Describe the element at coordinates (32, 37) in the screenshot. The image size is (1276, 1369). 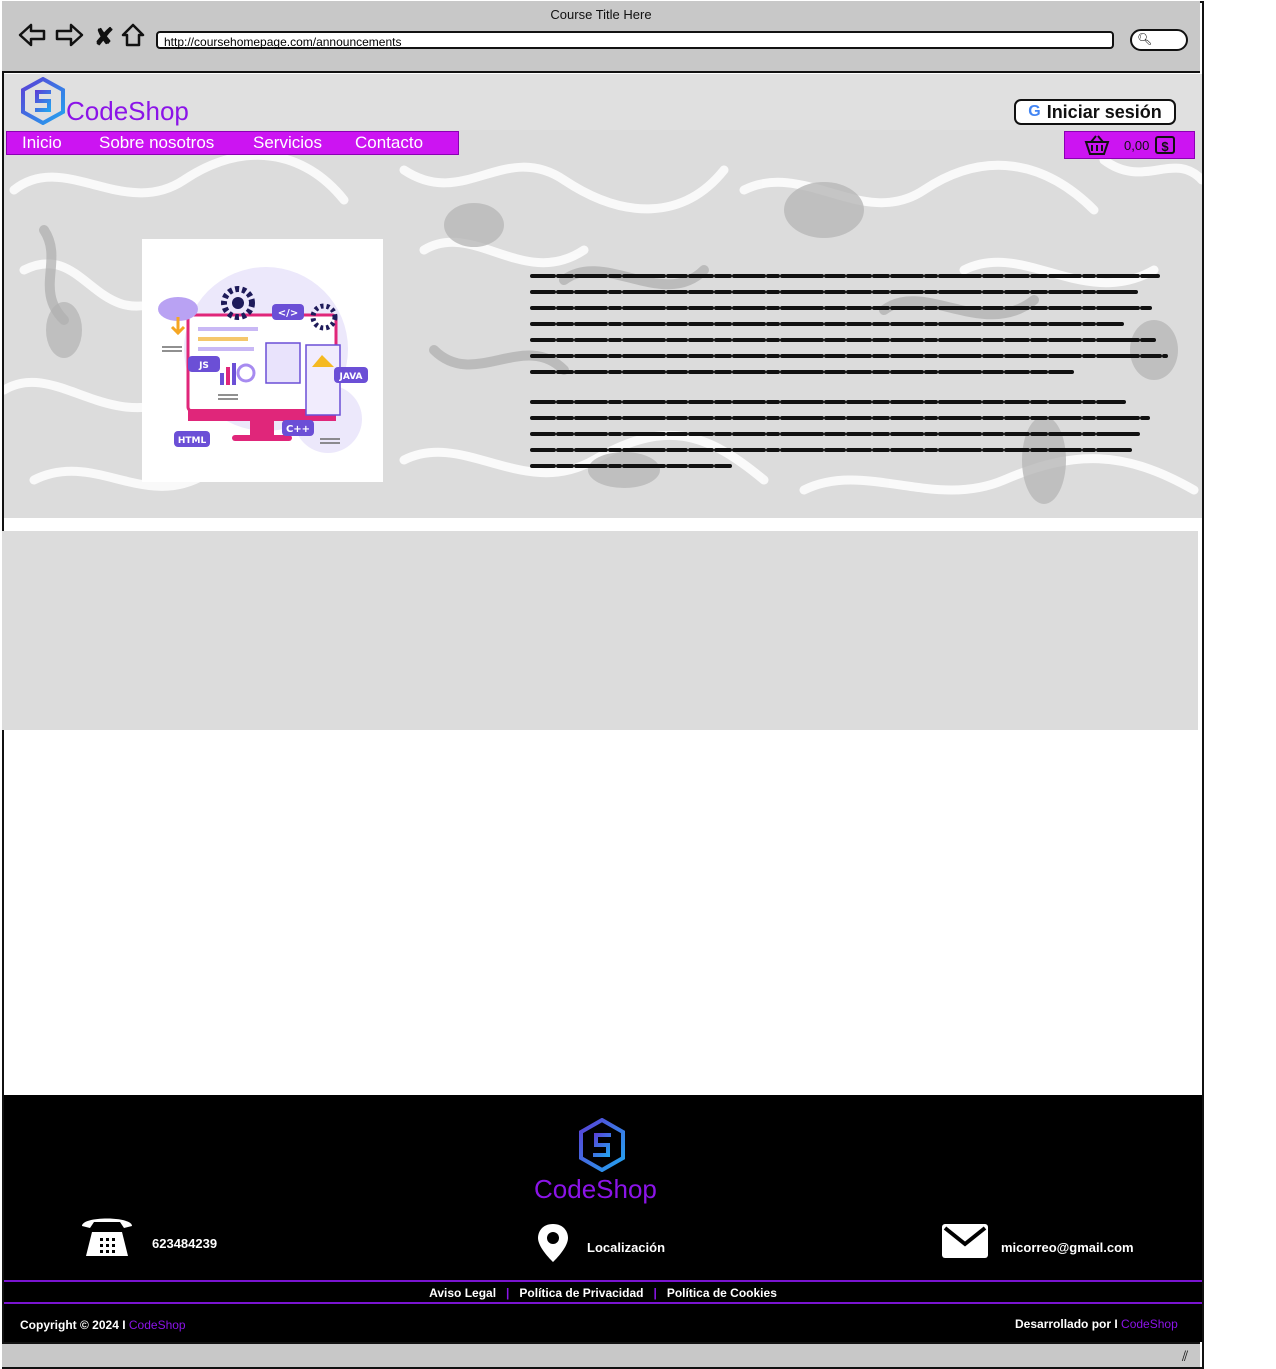
I see `back-arrow-icon` at that location.